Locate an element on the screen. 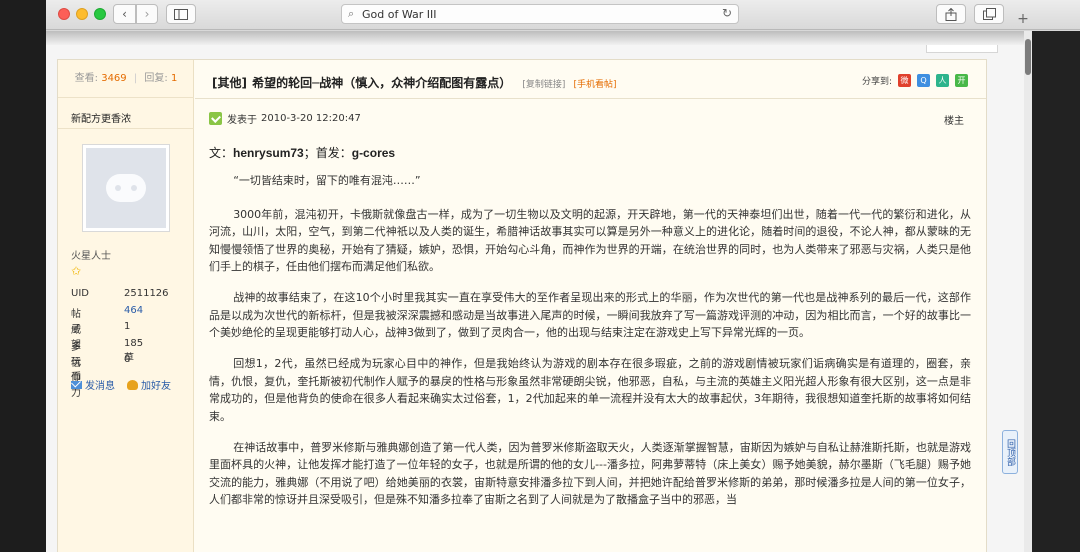 The height and width of the screenshot is (552, 1080). posted-prefix: 发表于 is located at coordinates (242, 120).